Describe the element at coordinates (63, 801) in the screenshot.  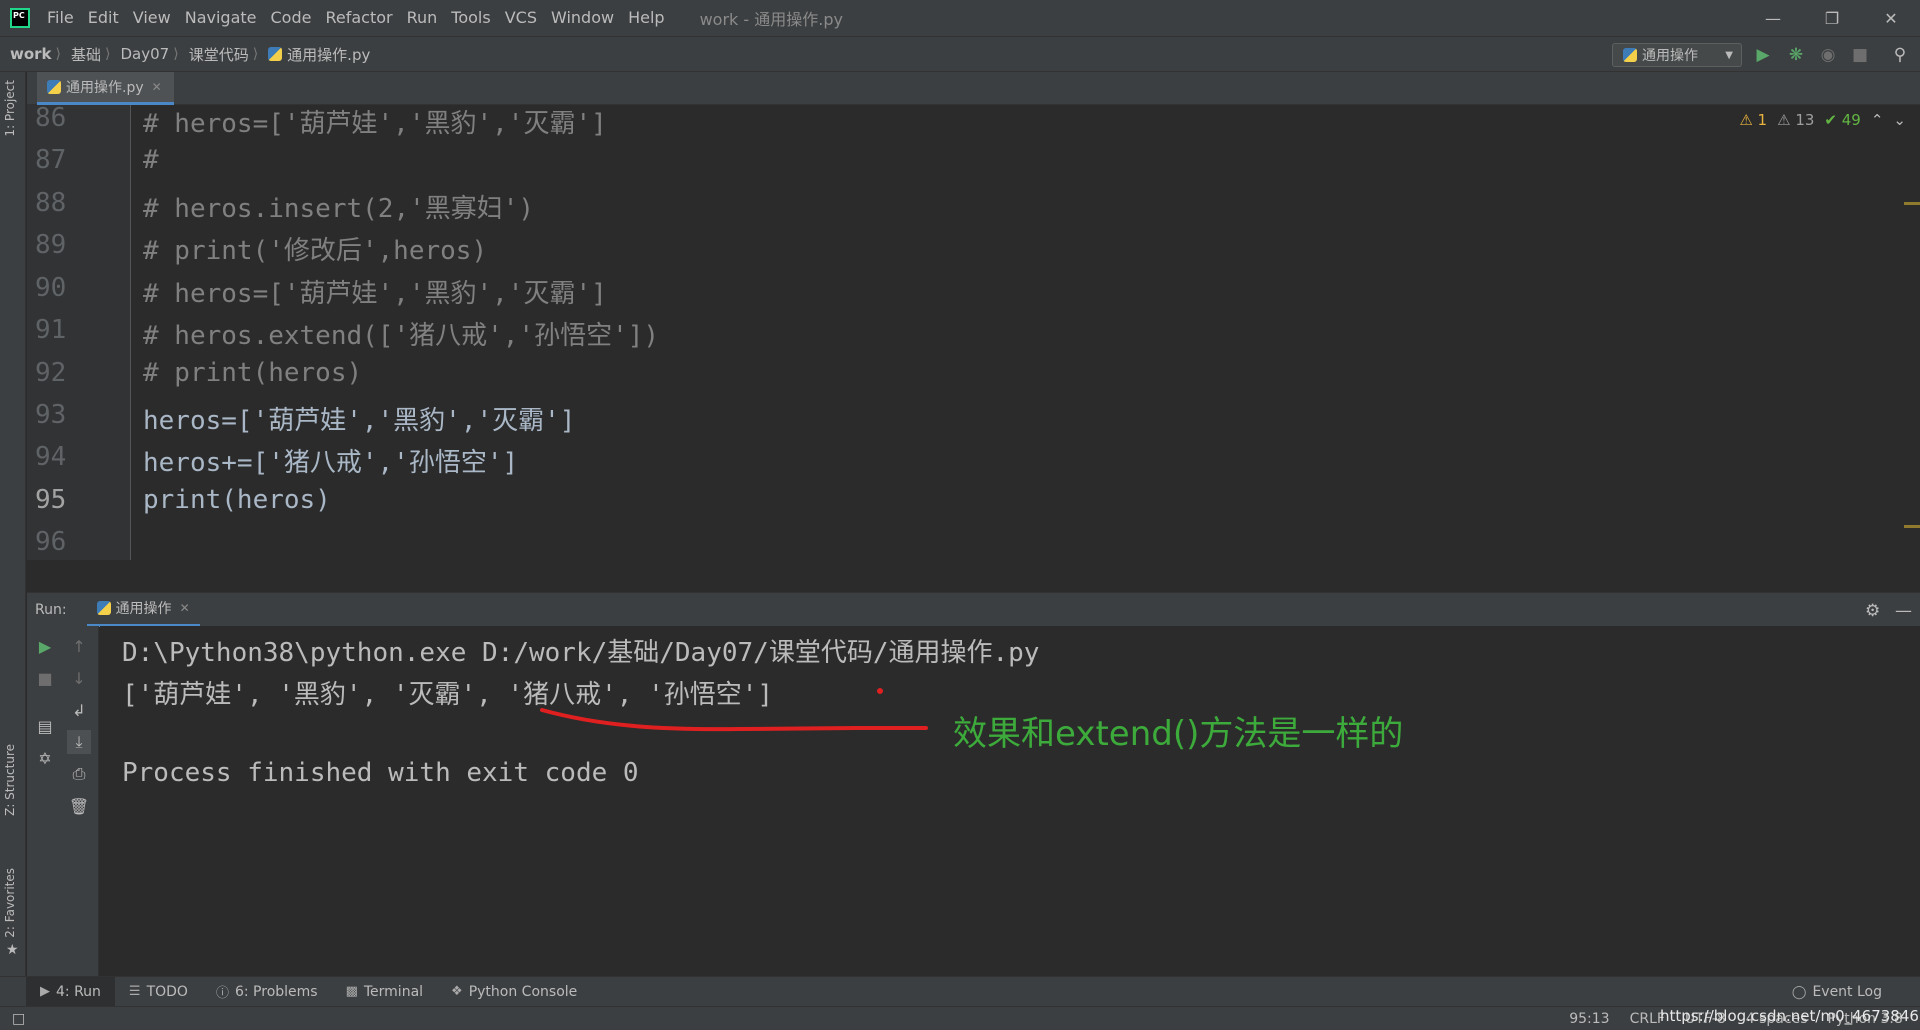
I see `run-toolbar: ▶ ↑ ■ ↓ ↲ ▤ ⤓ ✡ ⎙ 🗑` at that location.